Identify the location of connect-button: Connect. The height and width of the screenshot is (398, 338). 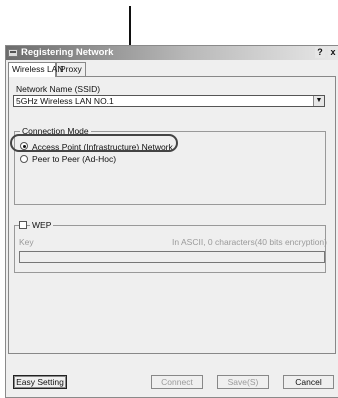
(177, 382).